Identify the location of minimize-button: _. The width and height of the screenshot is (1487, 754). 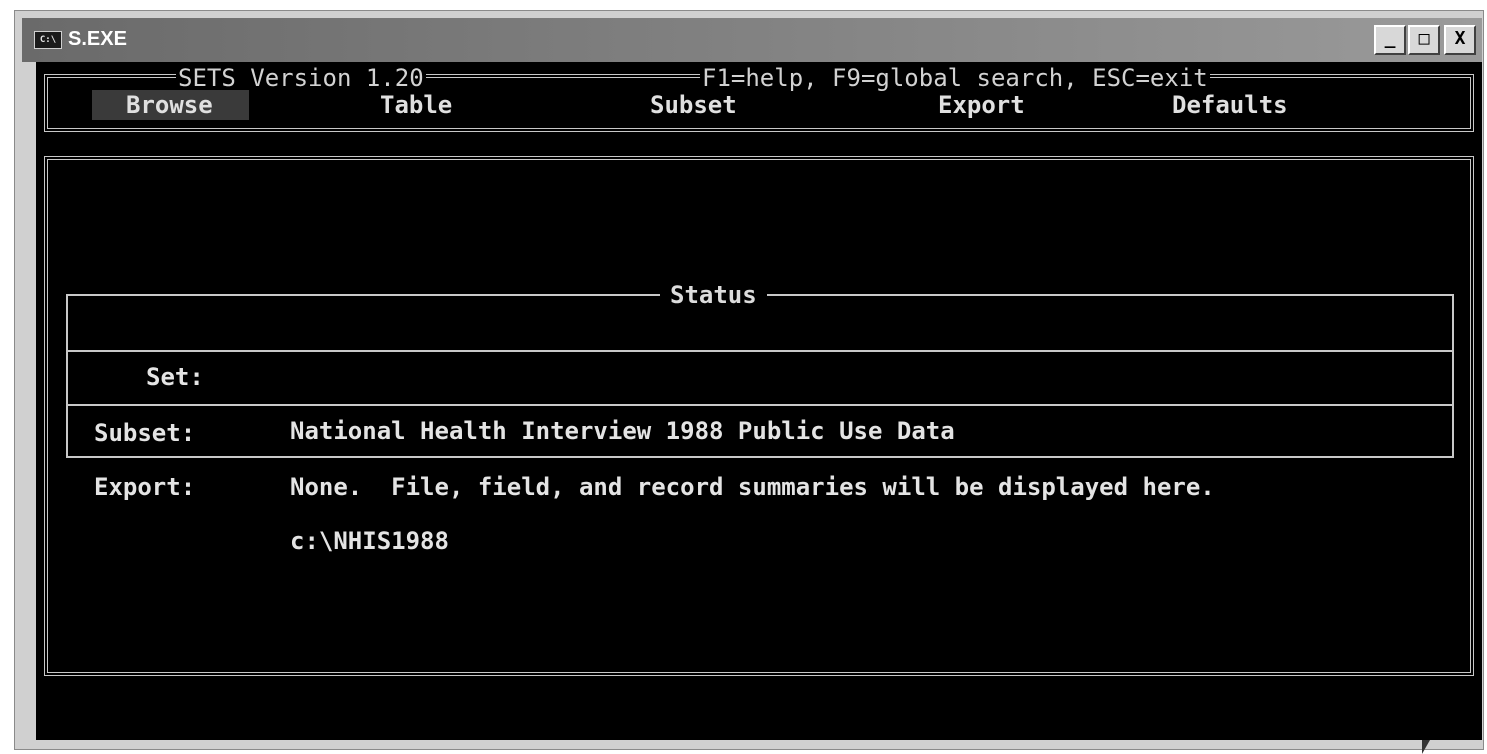
(1390, 40).